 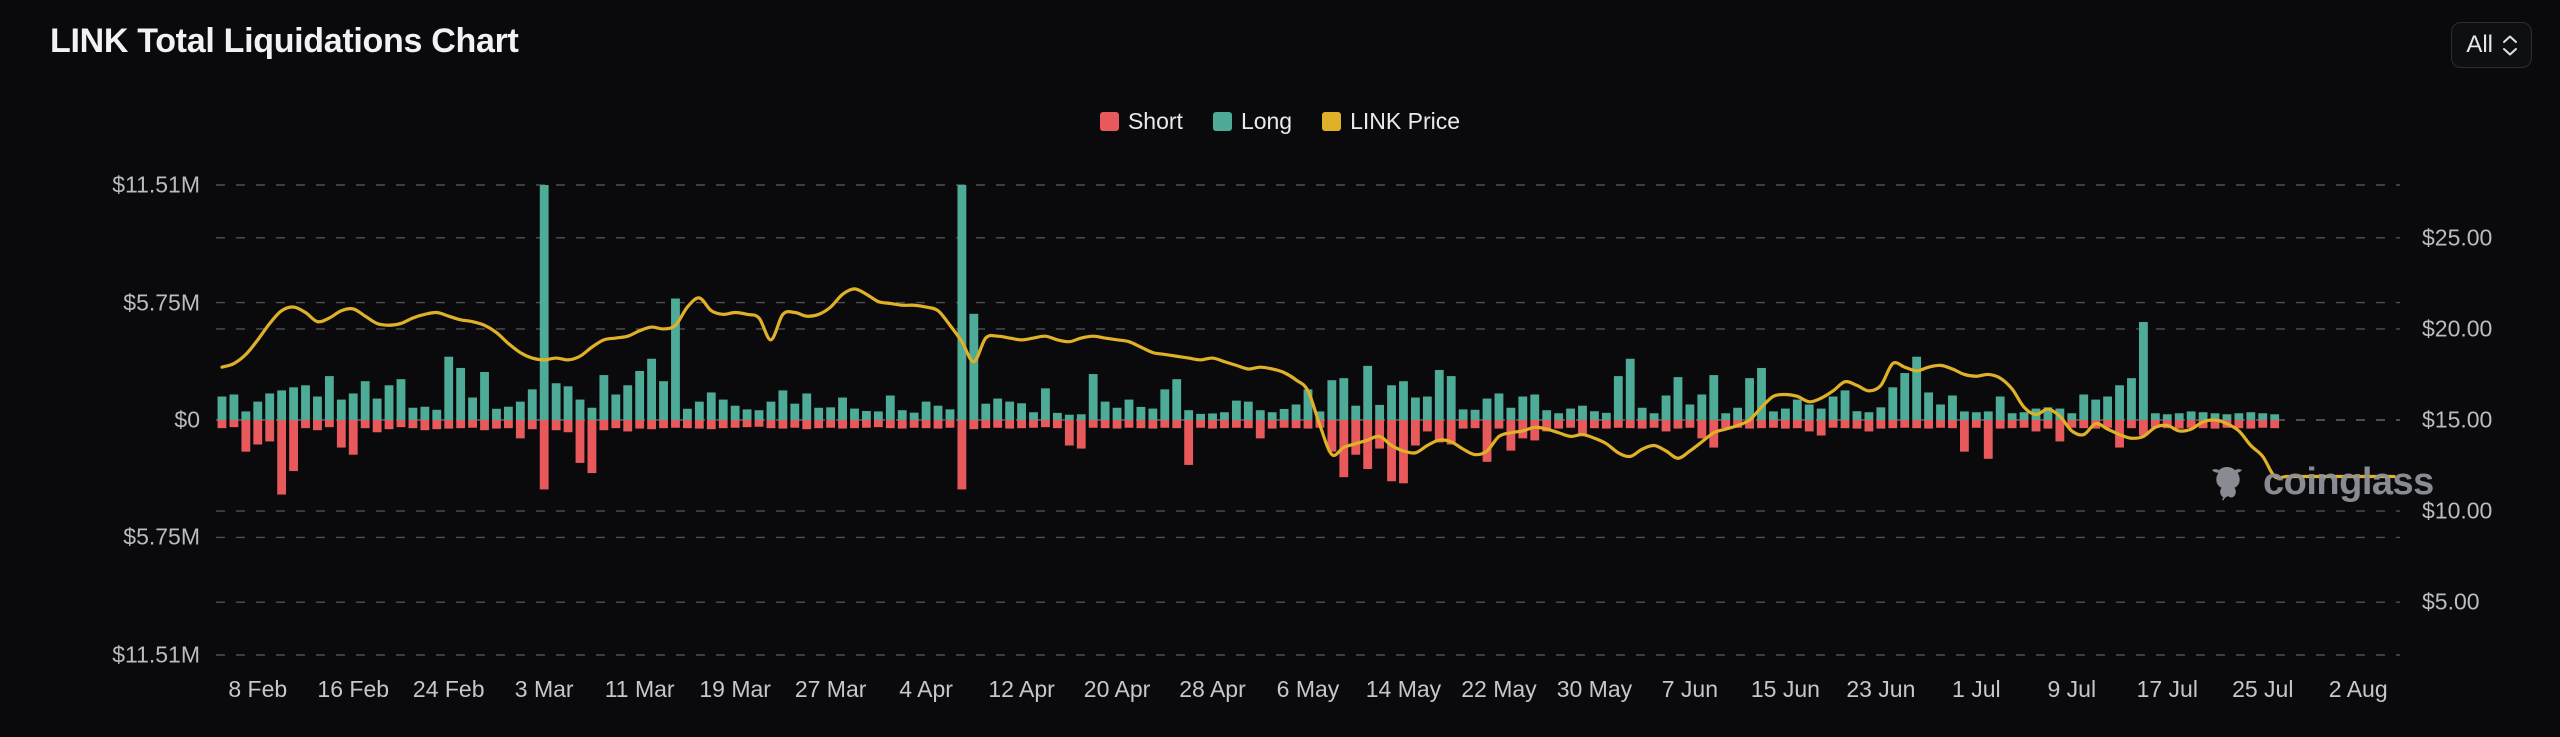 I want to click on bull-logo-icon, so click(x=2227, y=484).